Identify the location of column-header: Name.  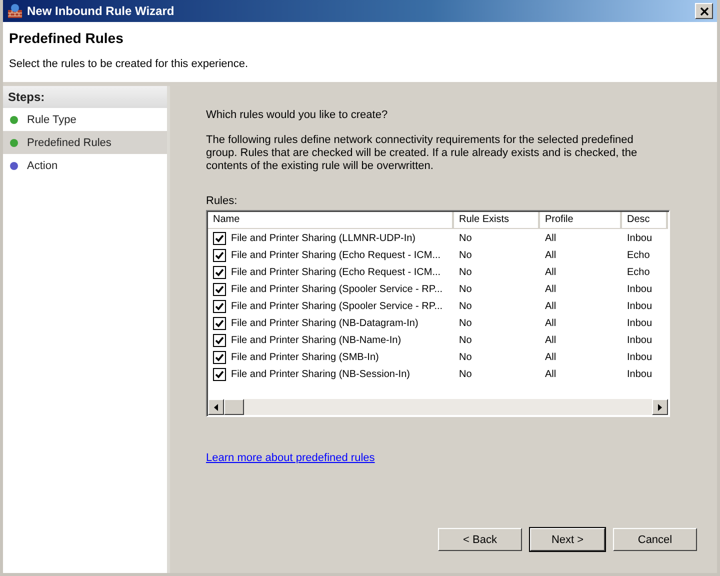
(331, 220).